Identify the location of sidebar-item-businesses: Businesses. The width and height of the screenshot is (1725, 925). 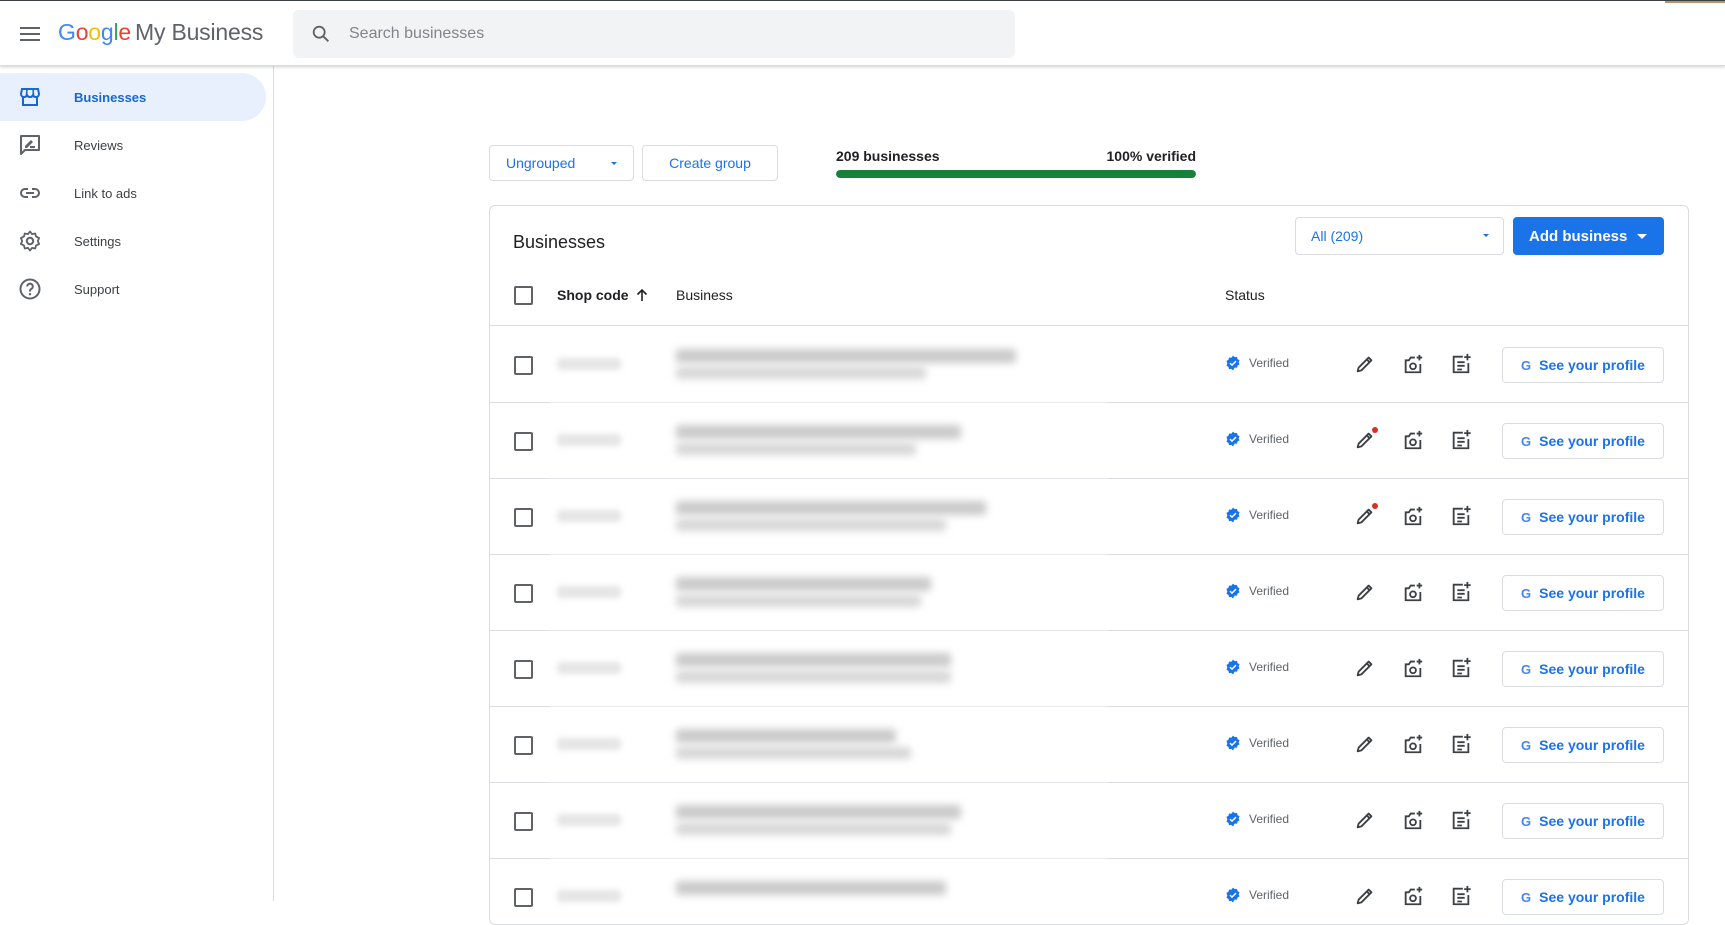
(133, 97).